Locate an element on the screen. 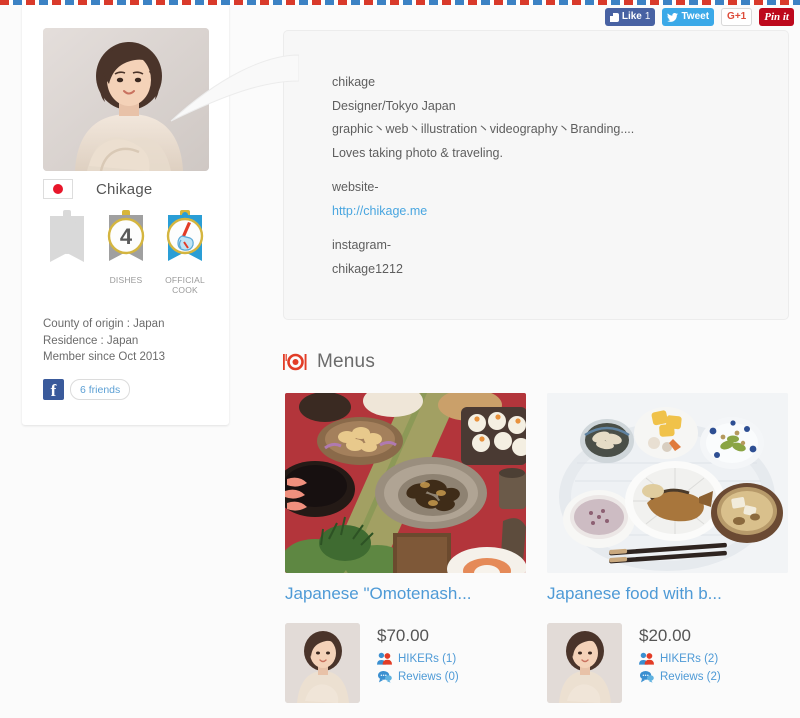 This screenshot has height=718, width=800. official-cook-badge-icon is located at coordinates (185, 241).